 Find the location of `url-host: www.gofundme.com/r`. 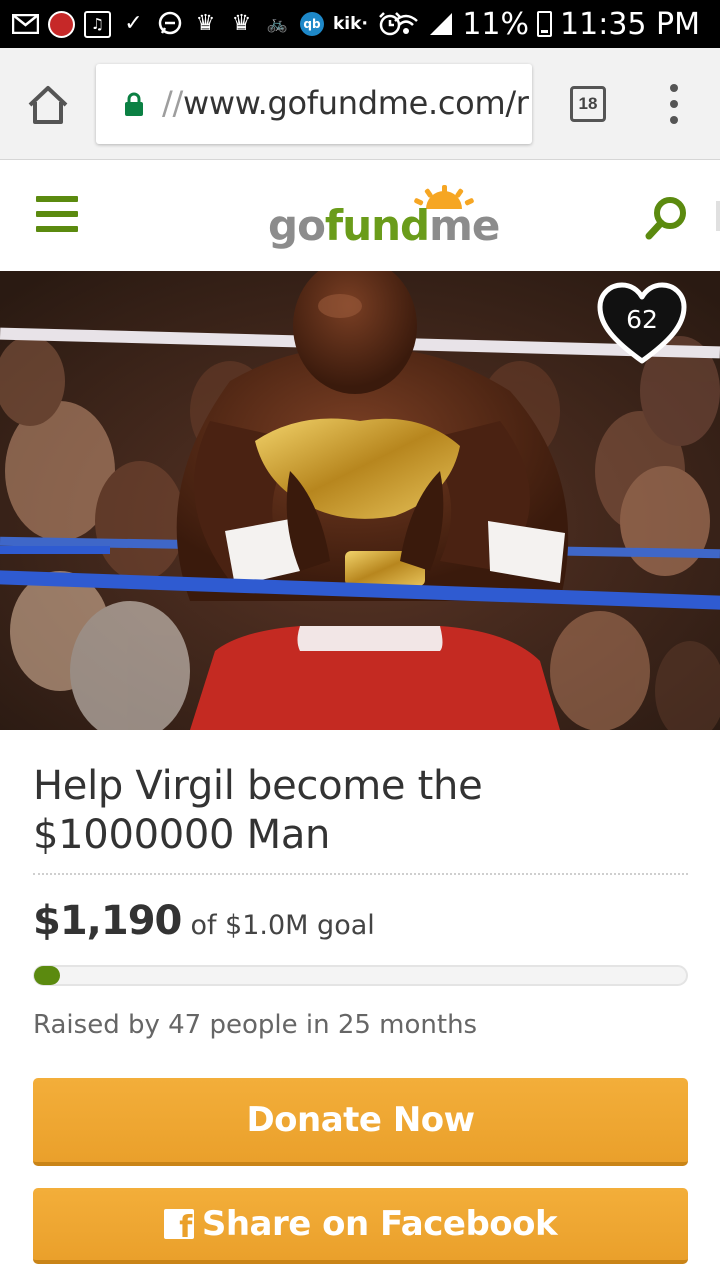

url-host: www.gofundme.com/r is located at coordinates (355, 103).